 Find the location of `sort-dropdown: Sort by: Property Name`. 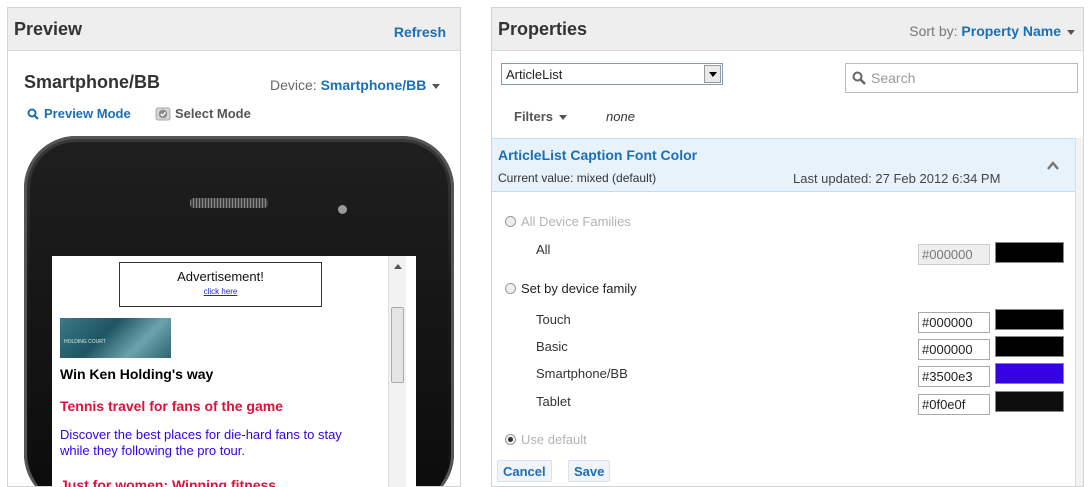

sort-dropdown: Sort by: Property Name is located at coordinates (992, 31).